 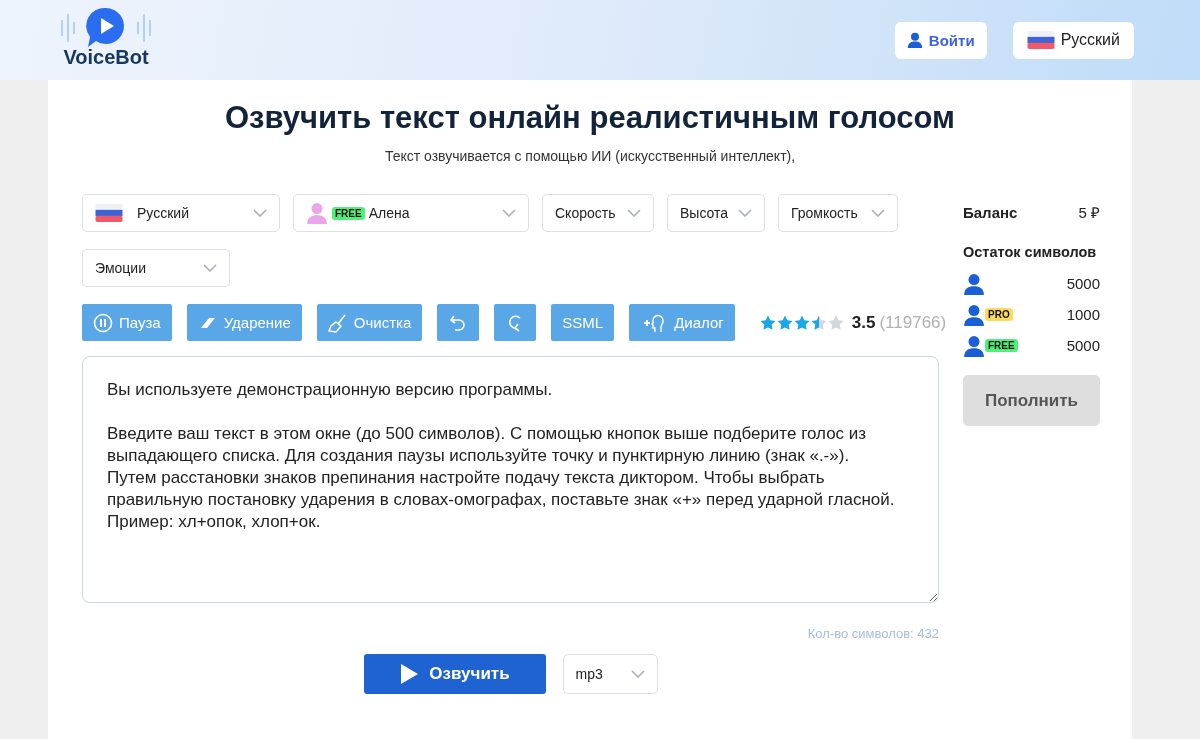 I want to click on language-button: Русский, so click(x=1073, y=40).